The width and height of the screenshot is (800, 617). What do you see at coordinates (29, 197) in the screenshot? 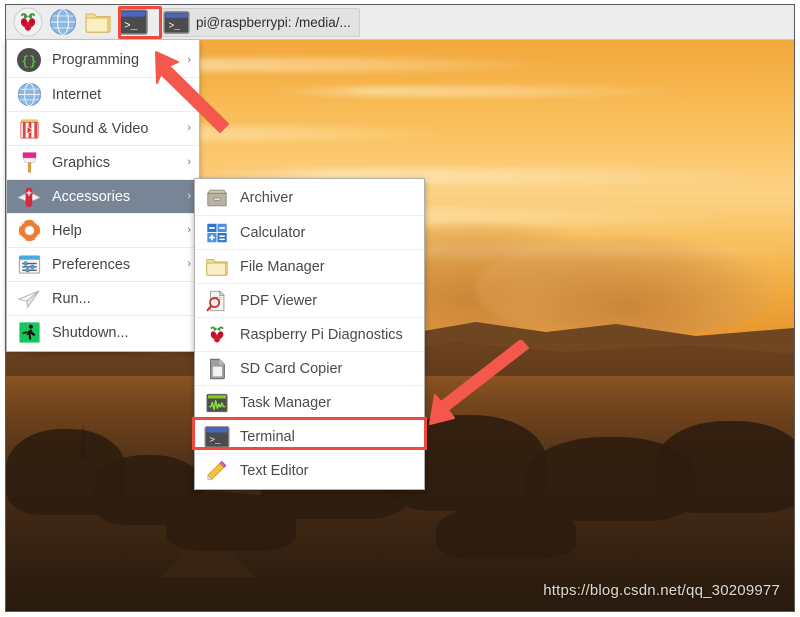
I see `accessories-icon` at bounding box center [29, 197].